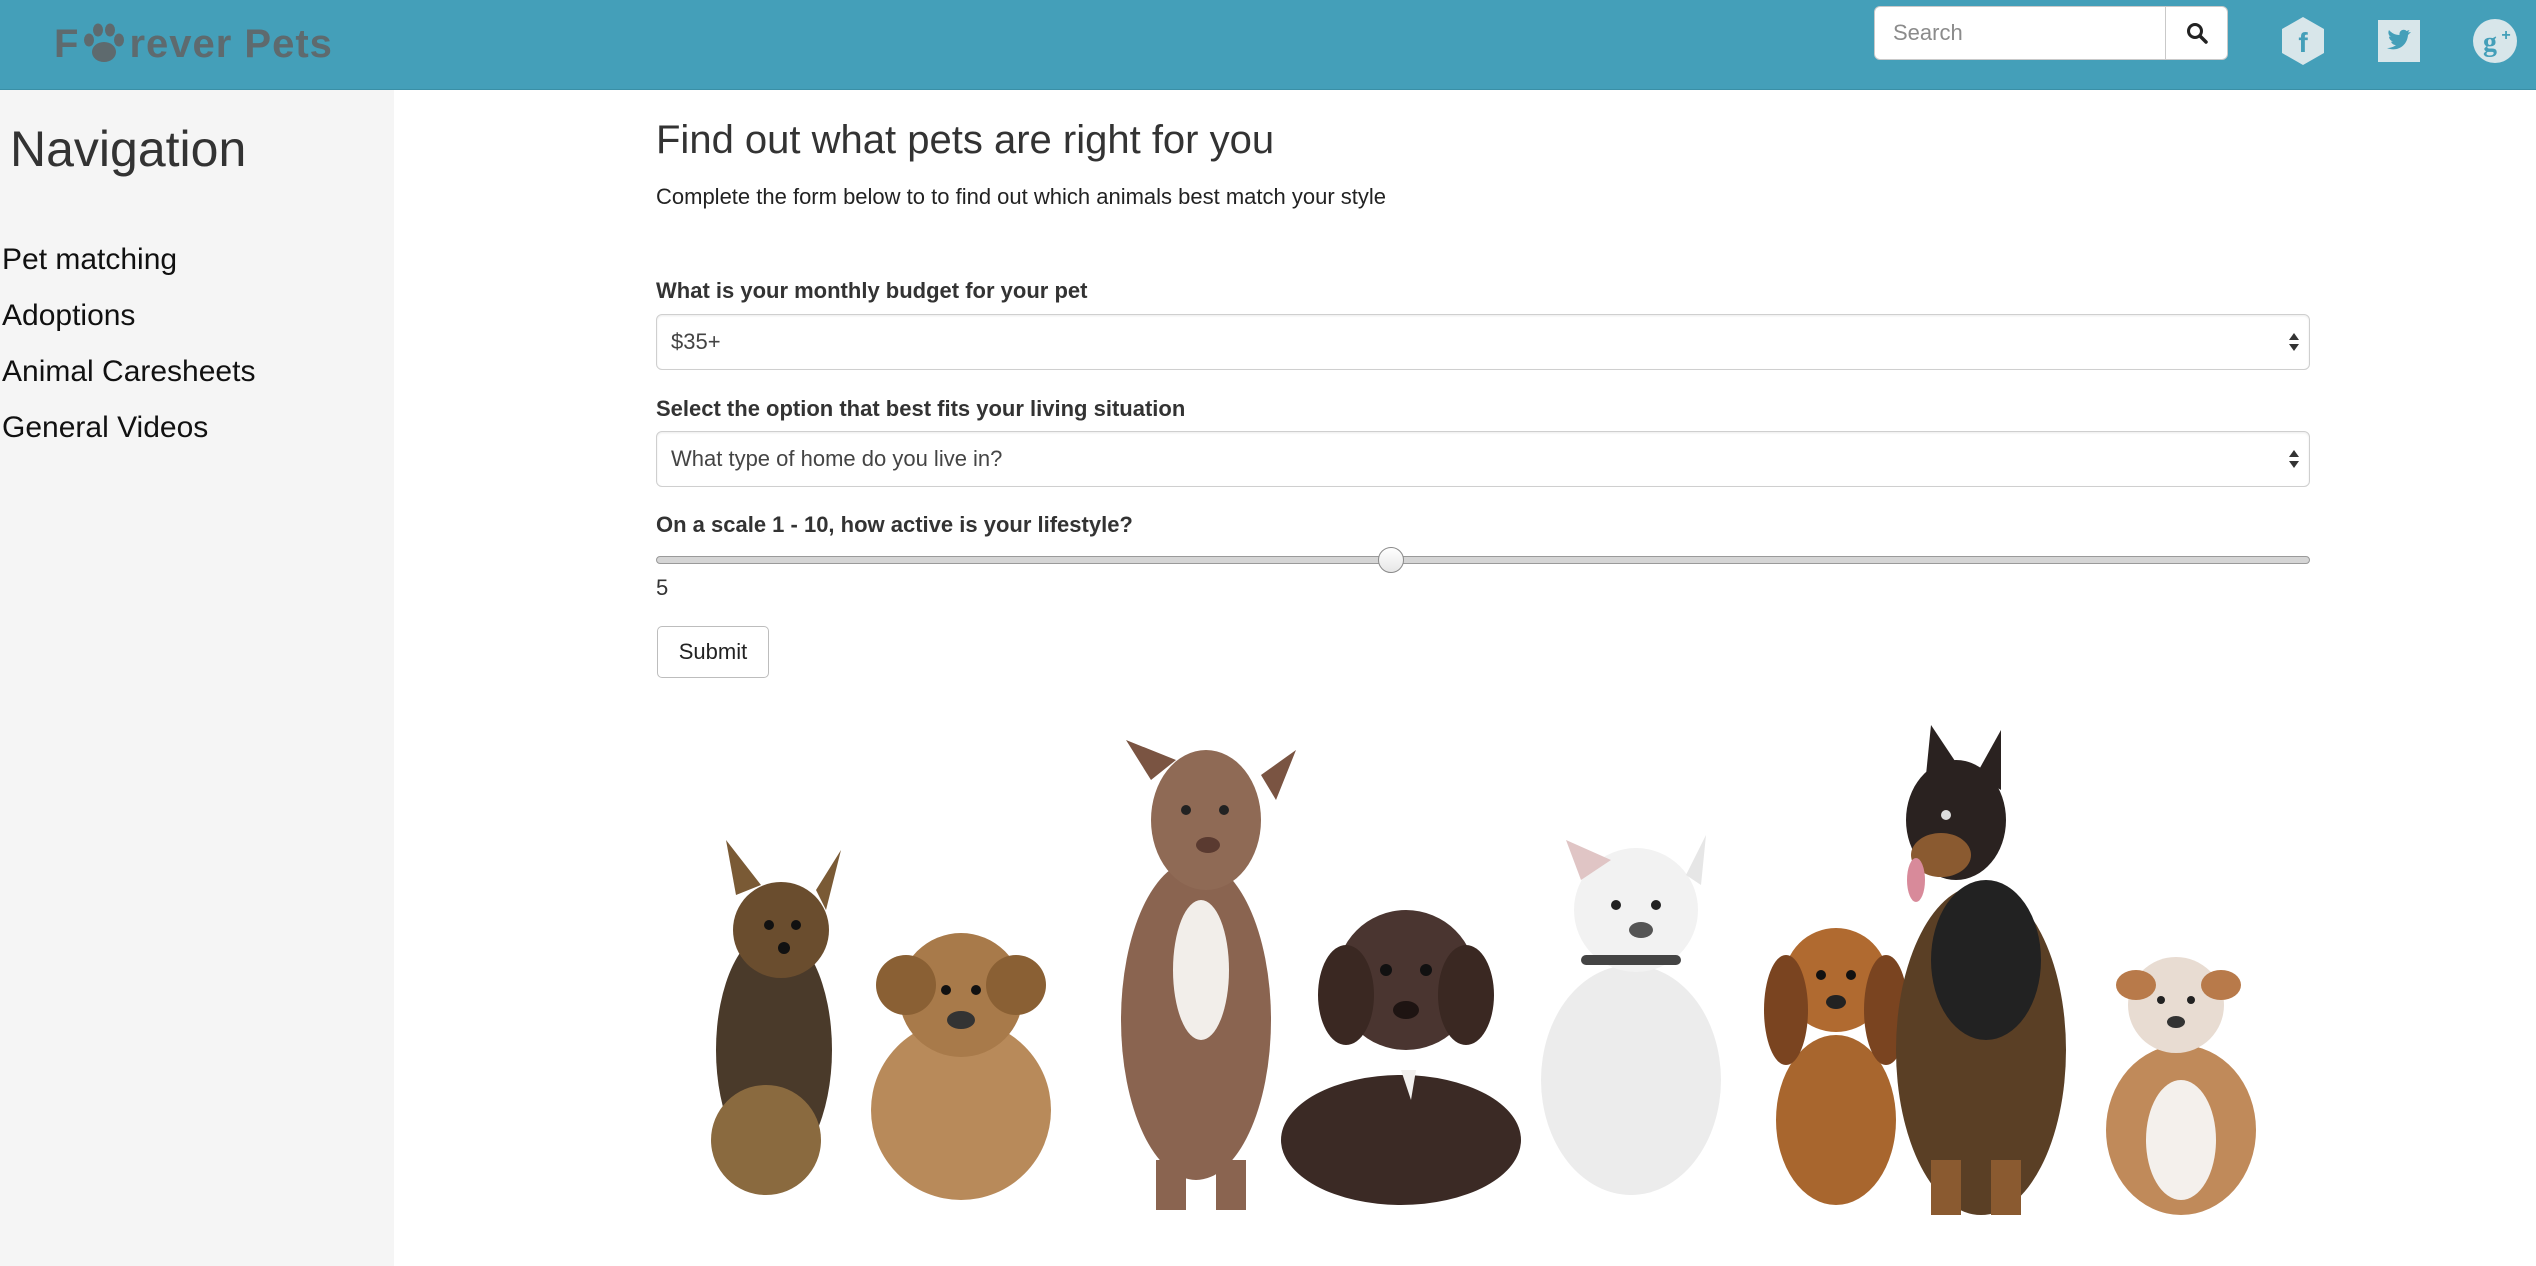 The image size is (2536, 1266). What do you see at coordinates (128, 149) in the screenshot?
I see `sidebar-title: Navigation` at bounding box center [128, 149].